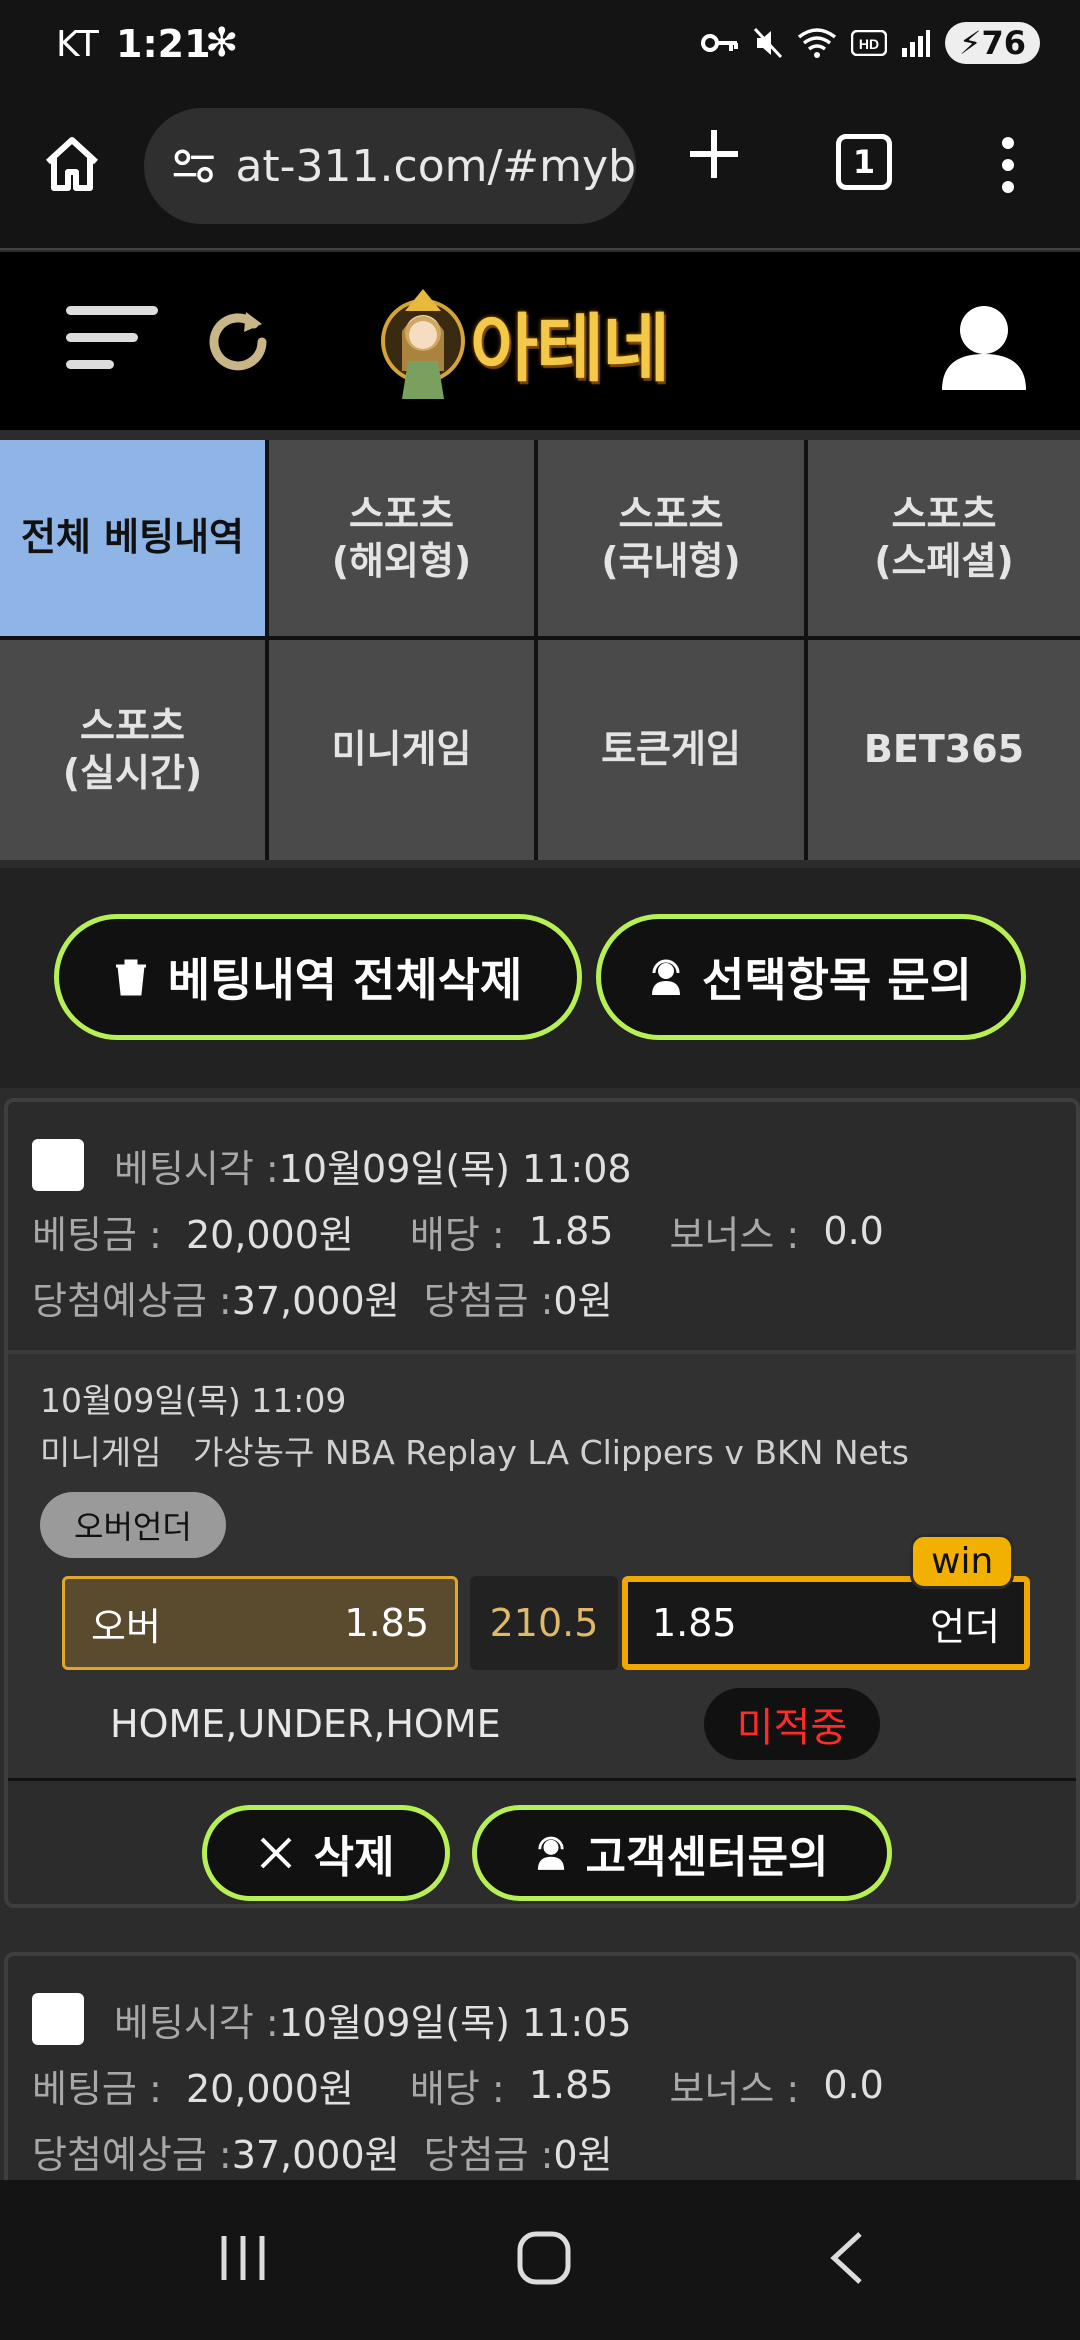 The width and height of the screenshot is (1080, 2340). I want to click on delete-button: 삭제, so click(326, 1853).